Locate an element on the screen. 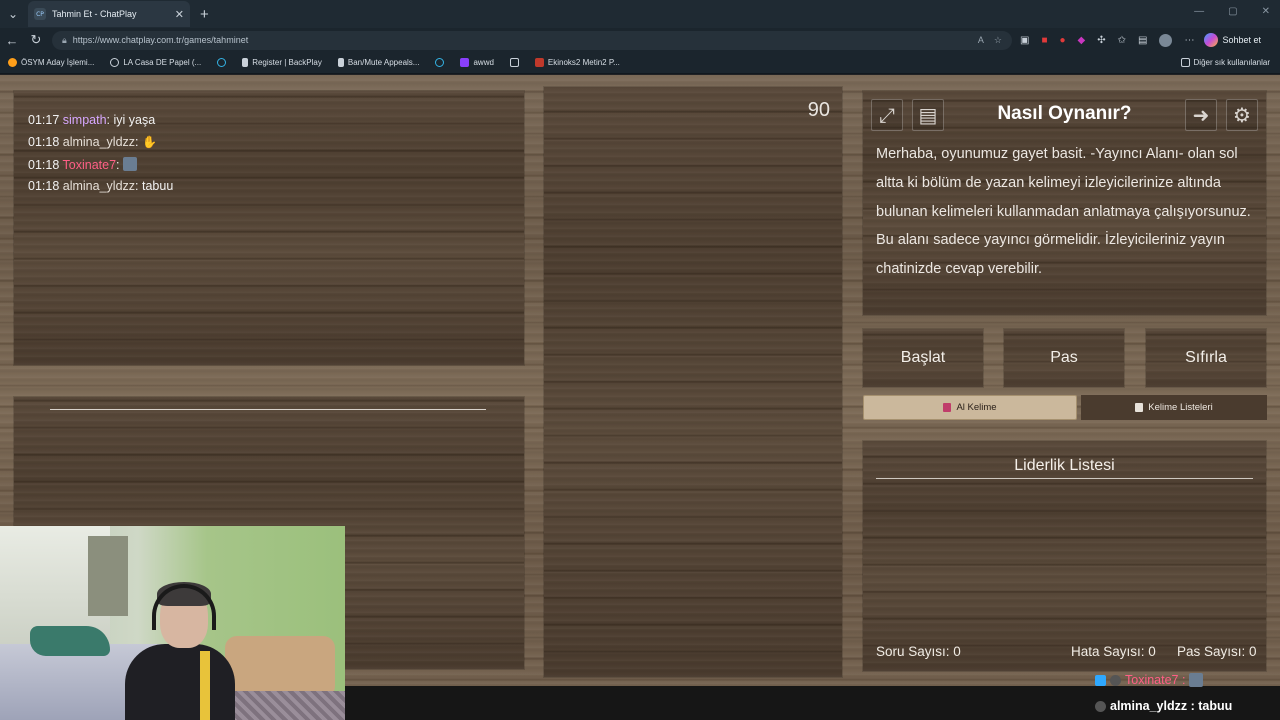 The height and width of the screenshot is (720, 1280). tab-word-lists: Kelime Listeleri is located at coordinates (1174, 407).